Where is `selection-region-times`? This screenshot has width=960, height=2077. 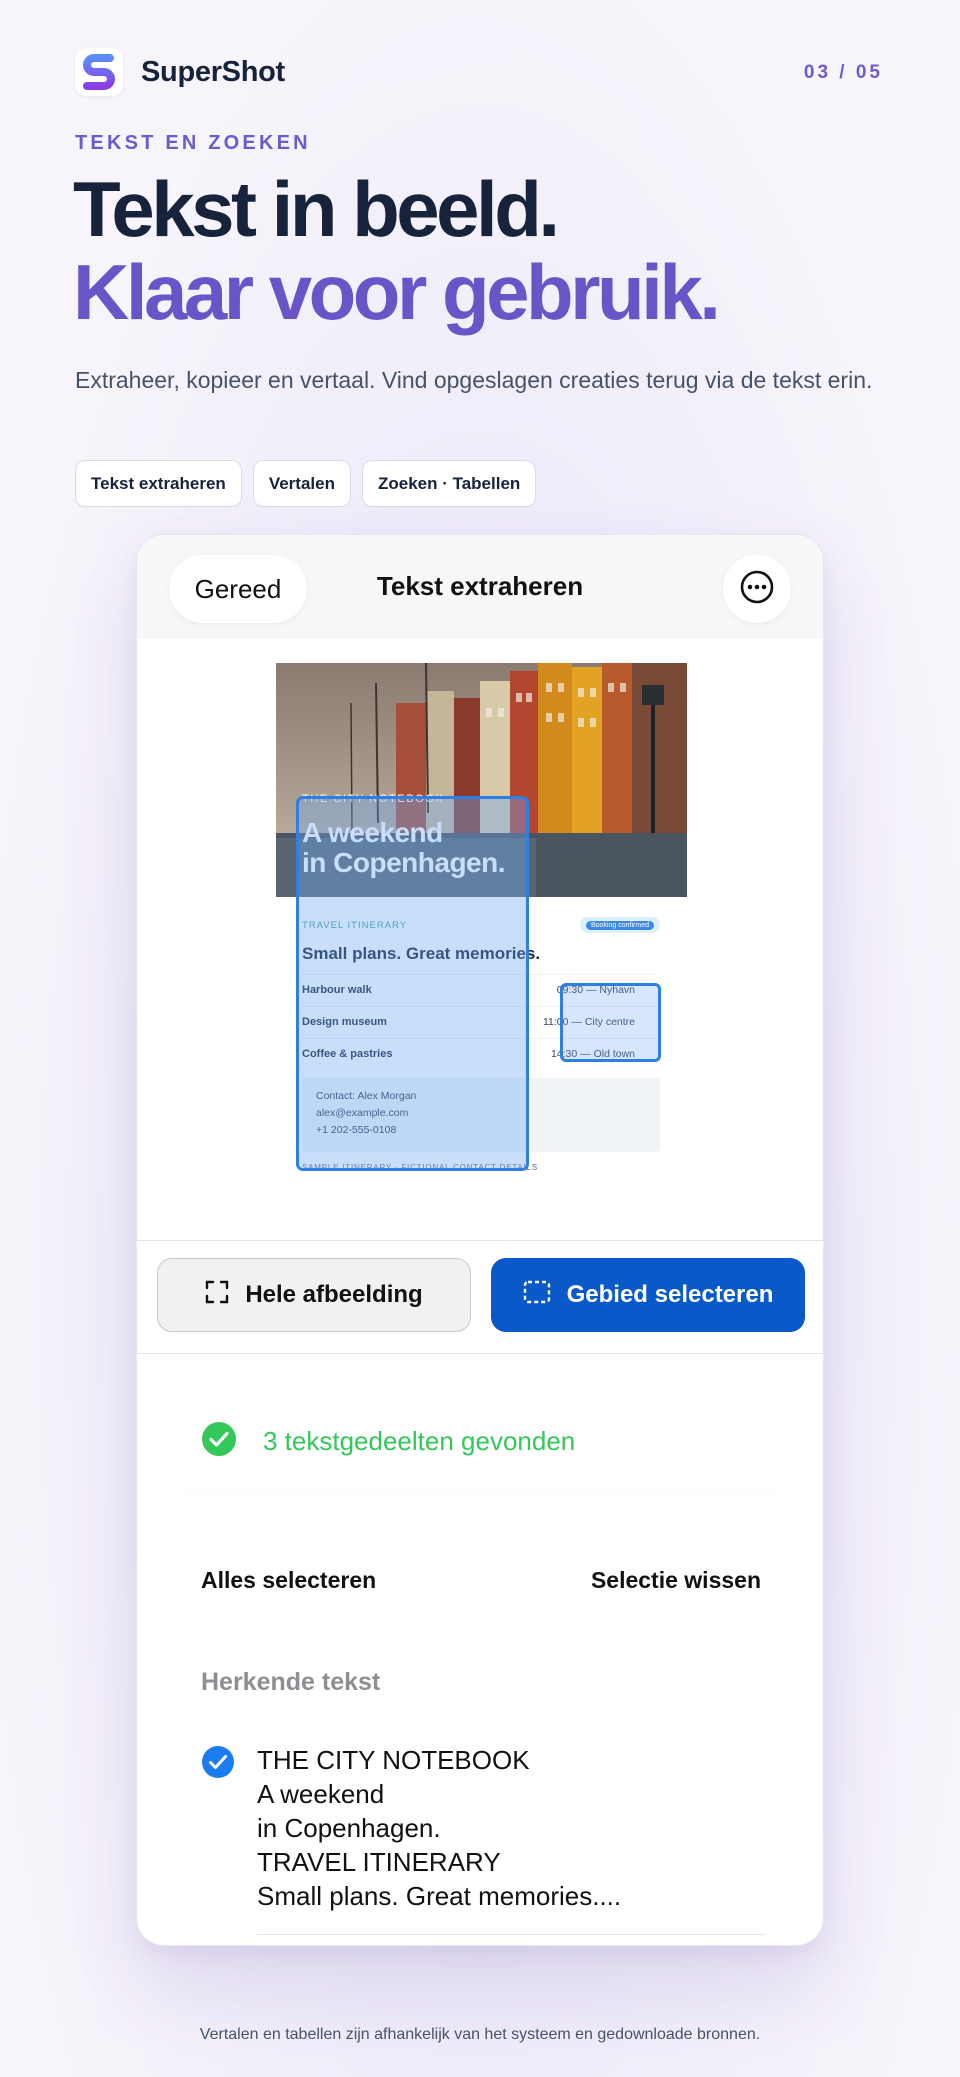 selection-region-times is located at coordinates (610, 1022).